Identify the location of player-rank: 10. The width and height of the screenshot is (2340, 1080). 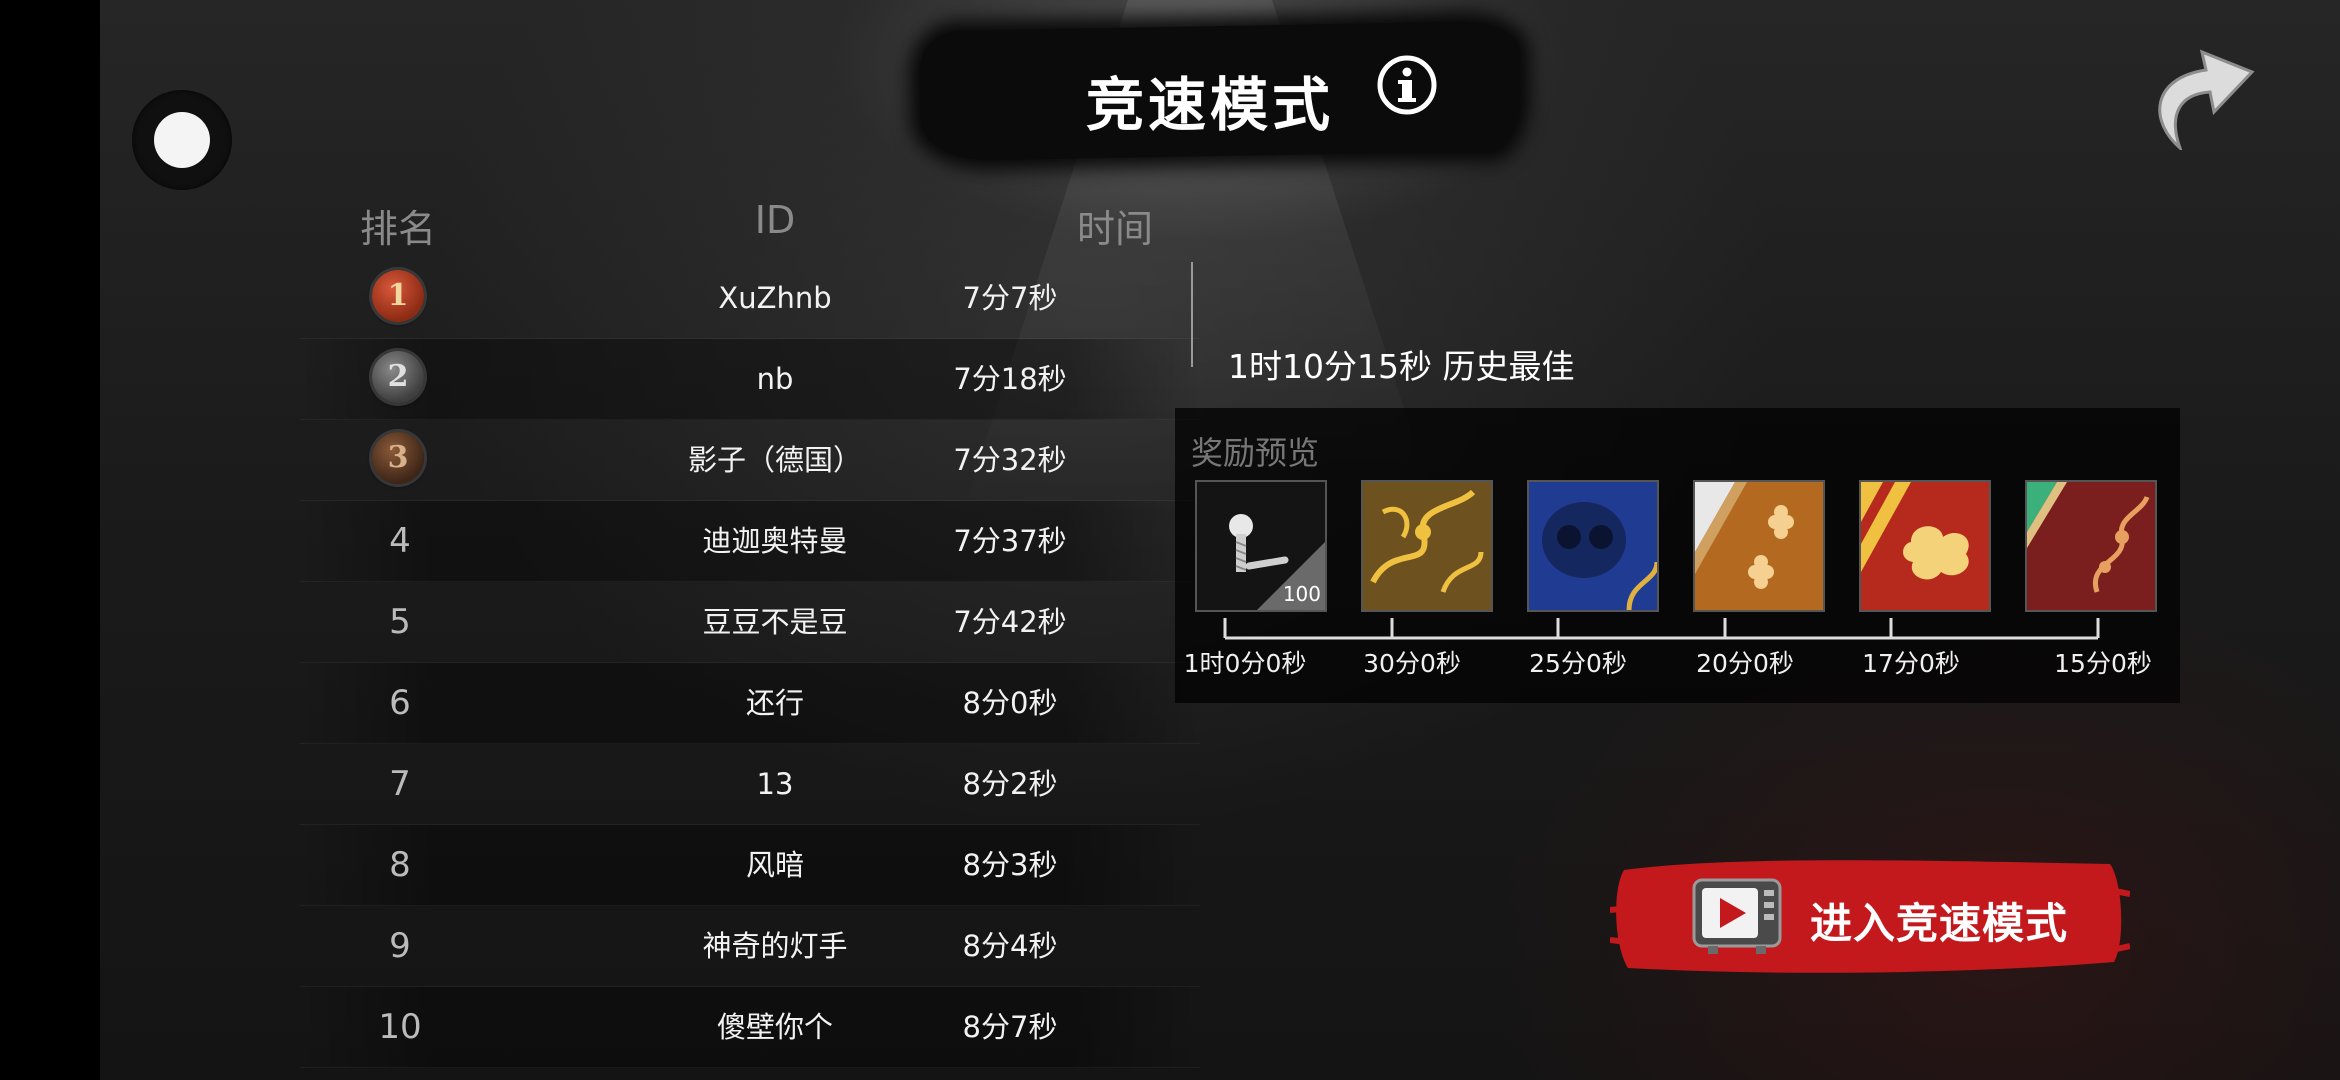
(400, 1027).